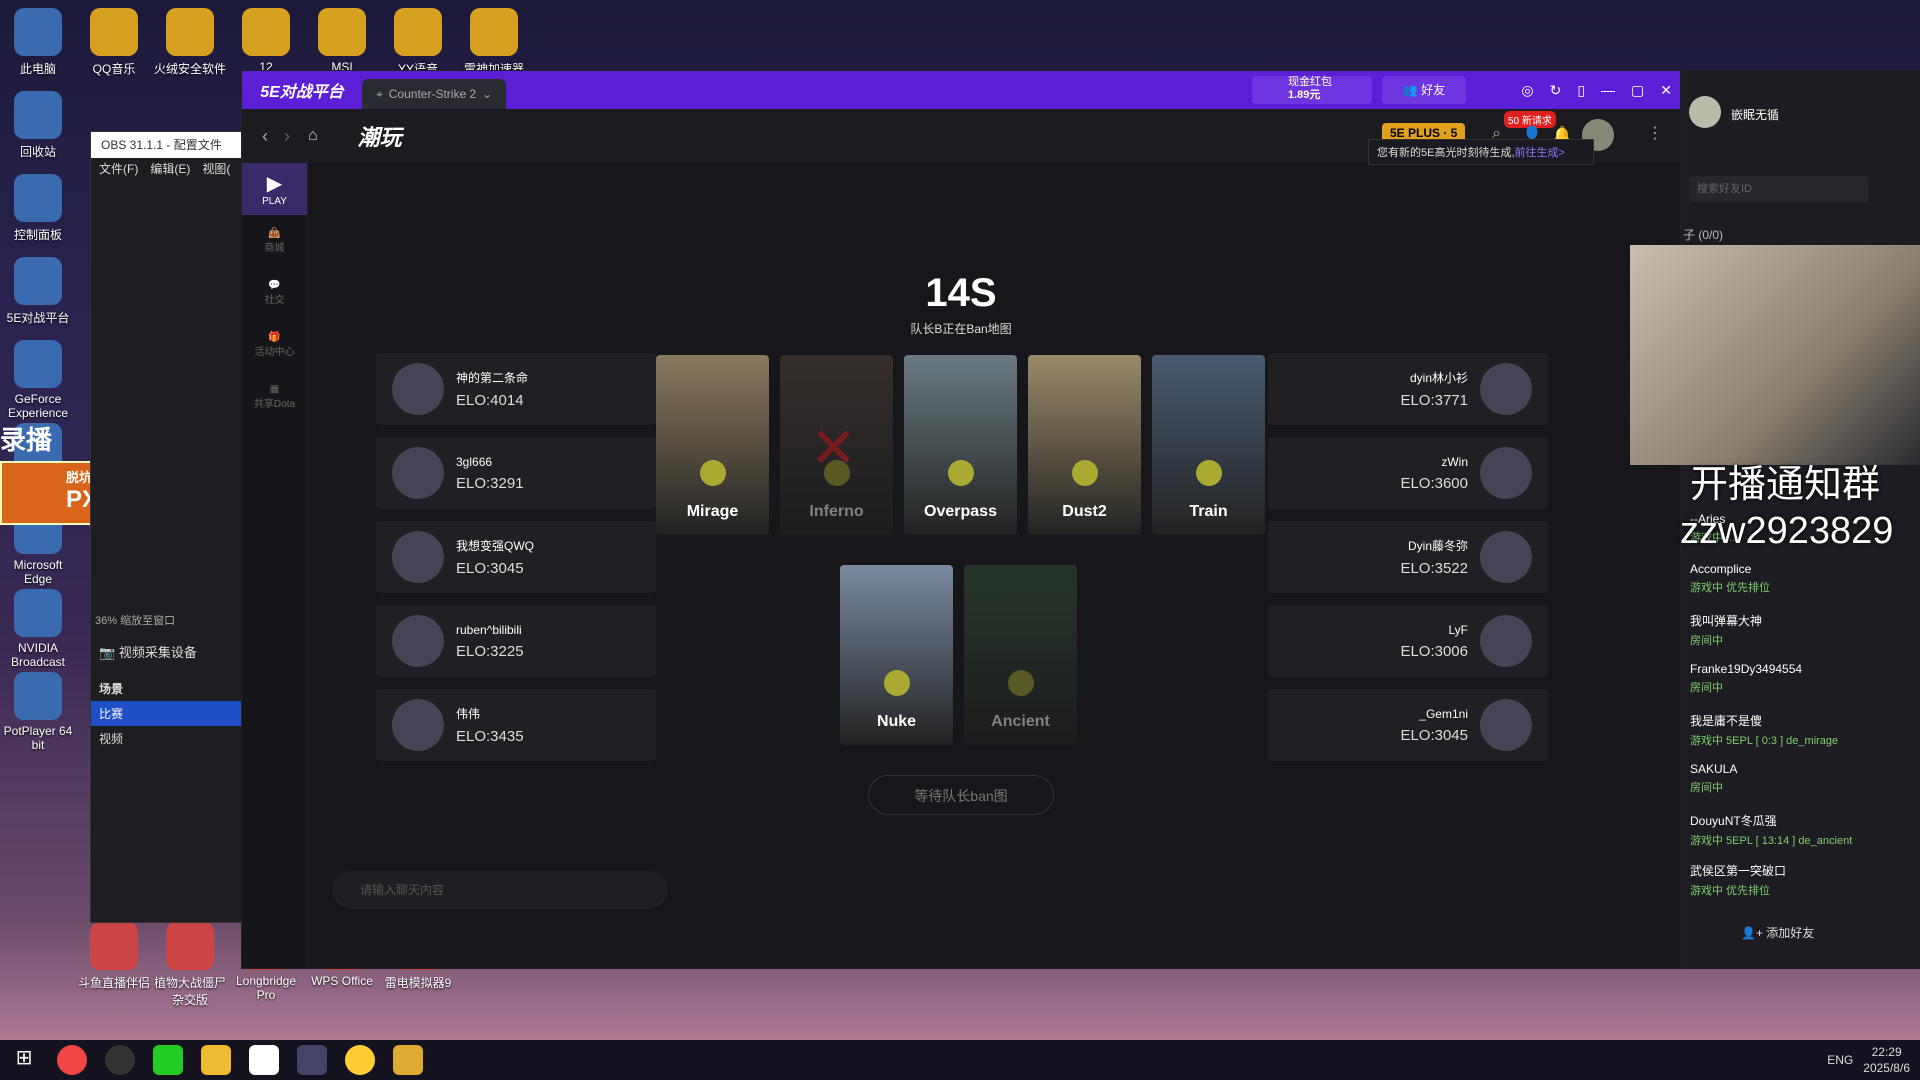 This screenshot has height=1080, width=1920. I want to click on friend-name: DouyuNT冬瓜强, so click(1733, 821).